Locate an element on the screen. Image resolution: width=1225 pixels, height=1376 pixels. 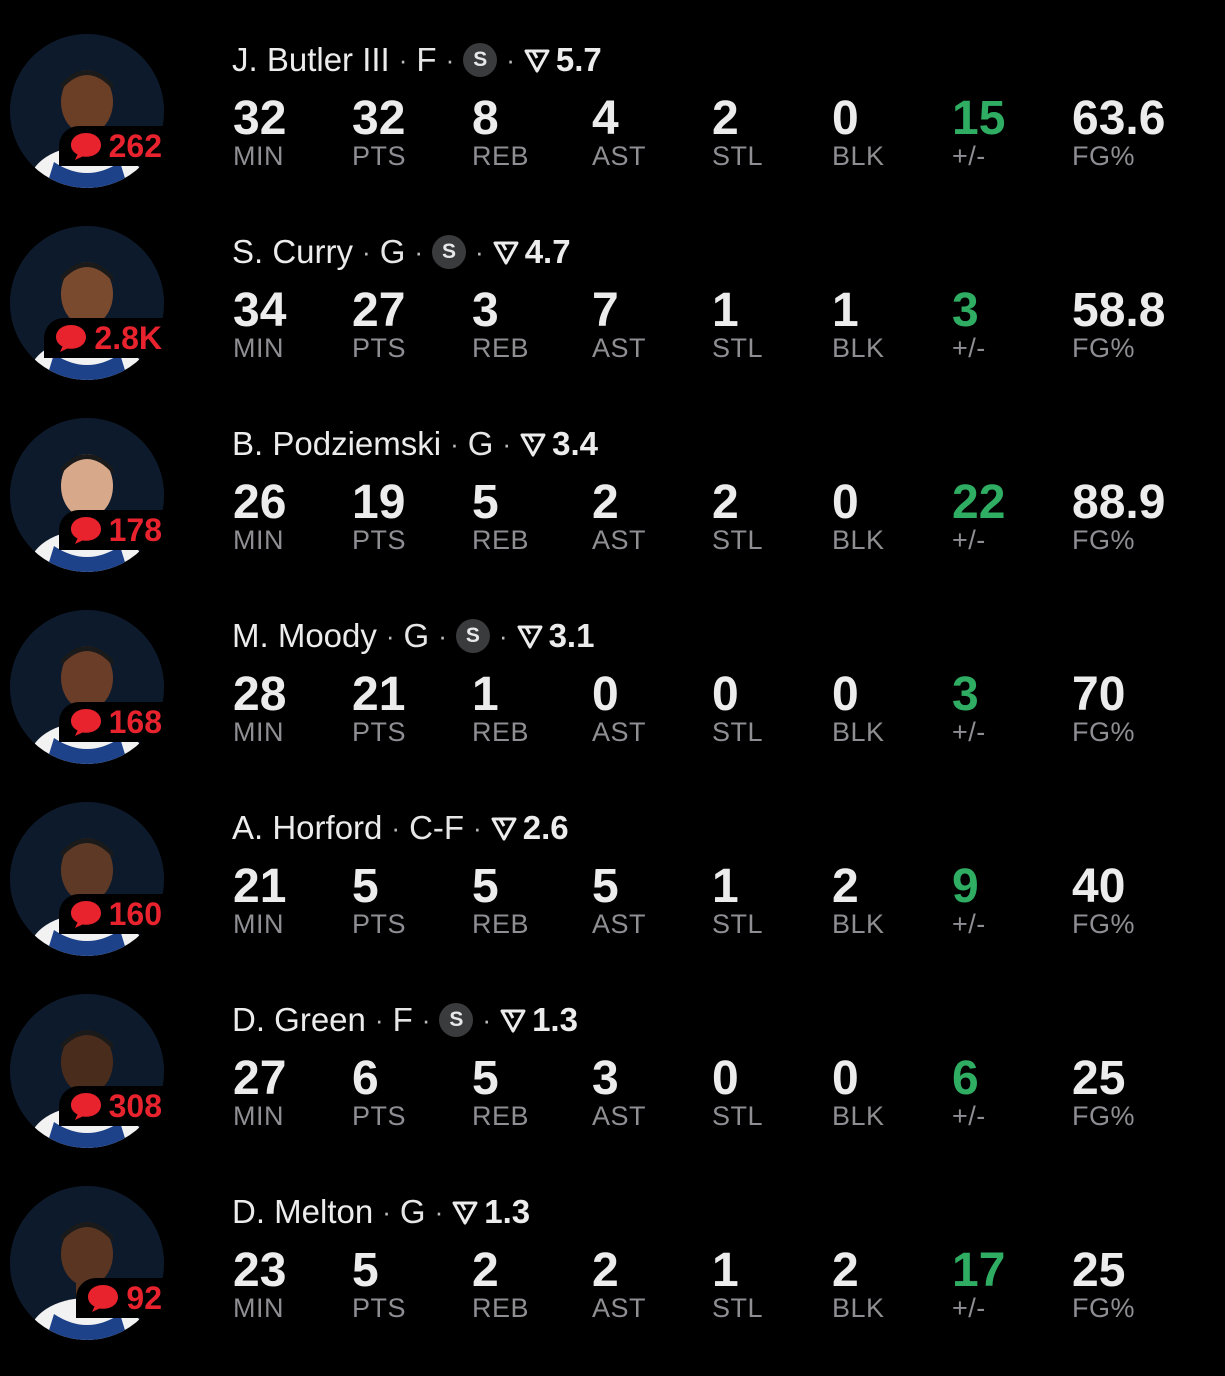
stat-field-goal-pct: 40 FG% is located at coordinates (1132, 899).